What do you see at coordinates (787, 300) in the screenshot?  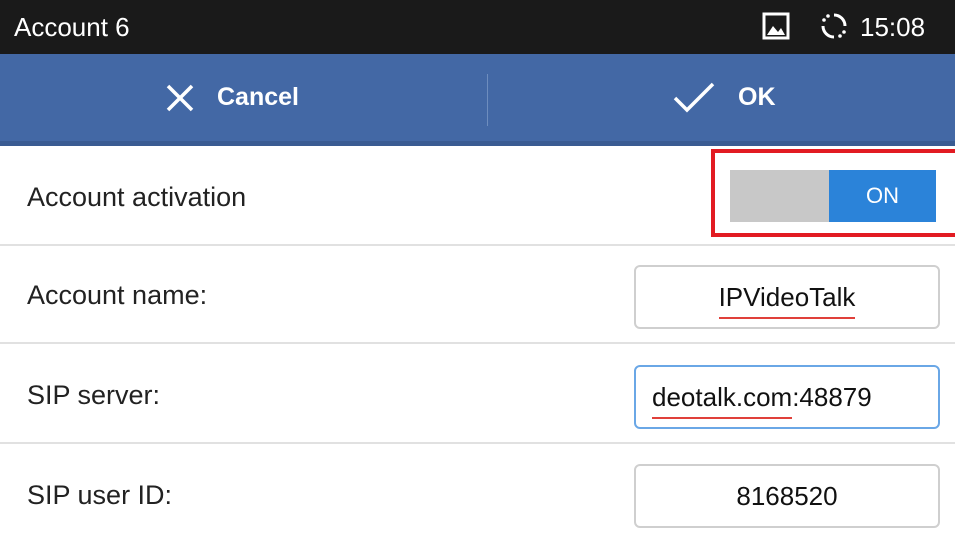 I see `account-name-value: IPVideoTalk` at bounding box center [787, 300].